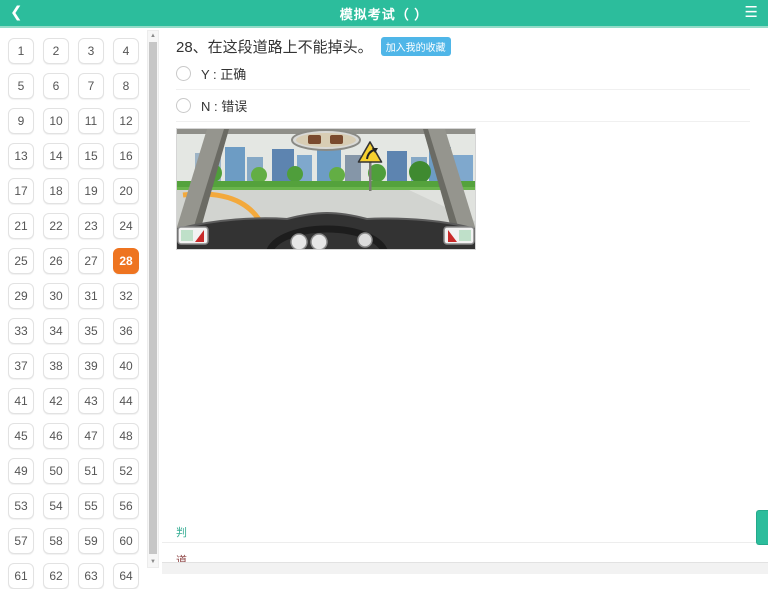  What do you see at coordinates (56, 366) in the screenshot?
I see `question-number-button: 38` at bounding box center [56, 366].